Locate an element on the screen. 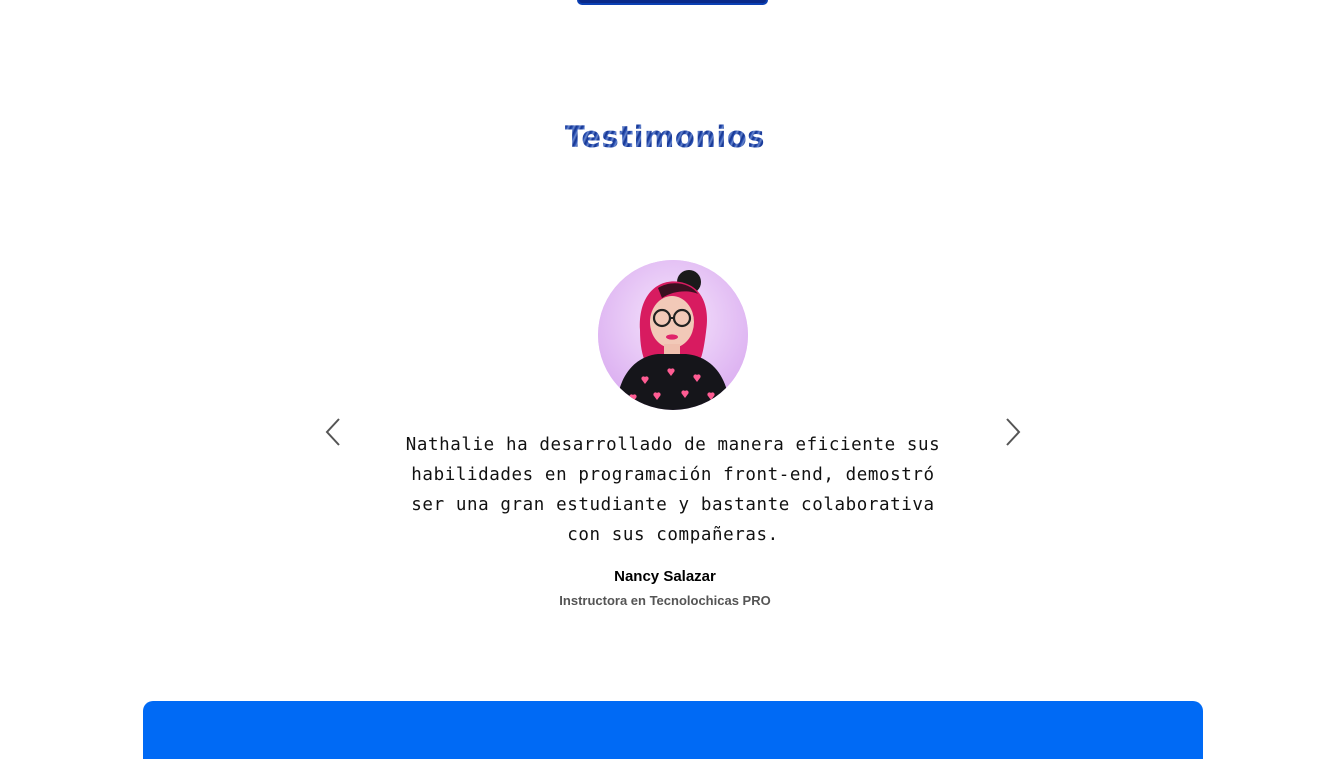  chevron-right-icon is located at coordinates (1013, 432).